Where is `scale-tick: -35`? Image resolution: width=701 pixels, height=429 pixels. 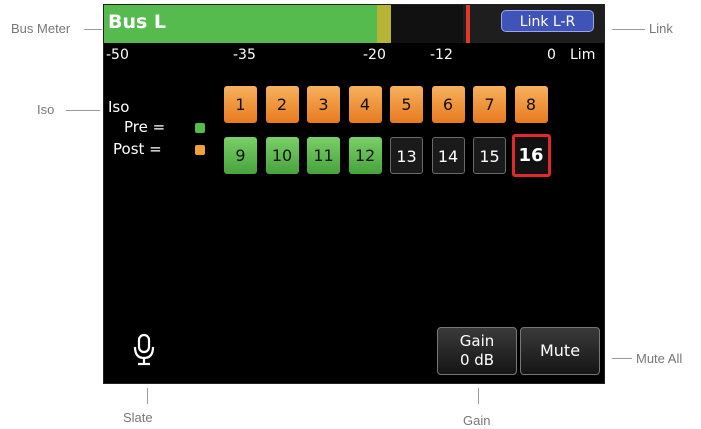 scale-tick: -35 is located at coordinates (244, 55).